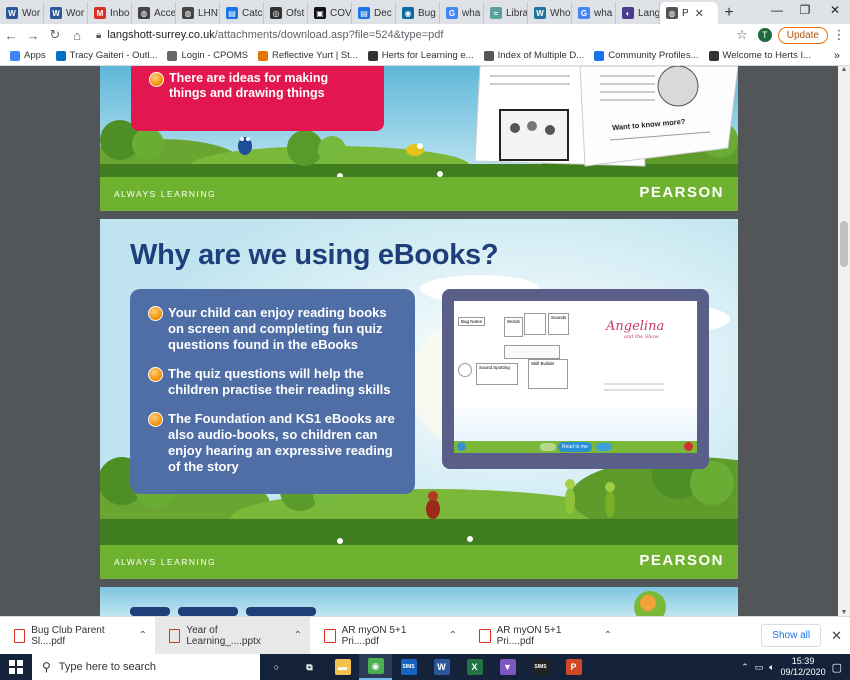  What do you see at coordinates (836, 636) in the screenshot?
I see `close-downloads-icon: ✕` at bounding box center [836, 636].